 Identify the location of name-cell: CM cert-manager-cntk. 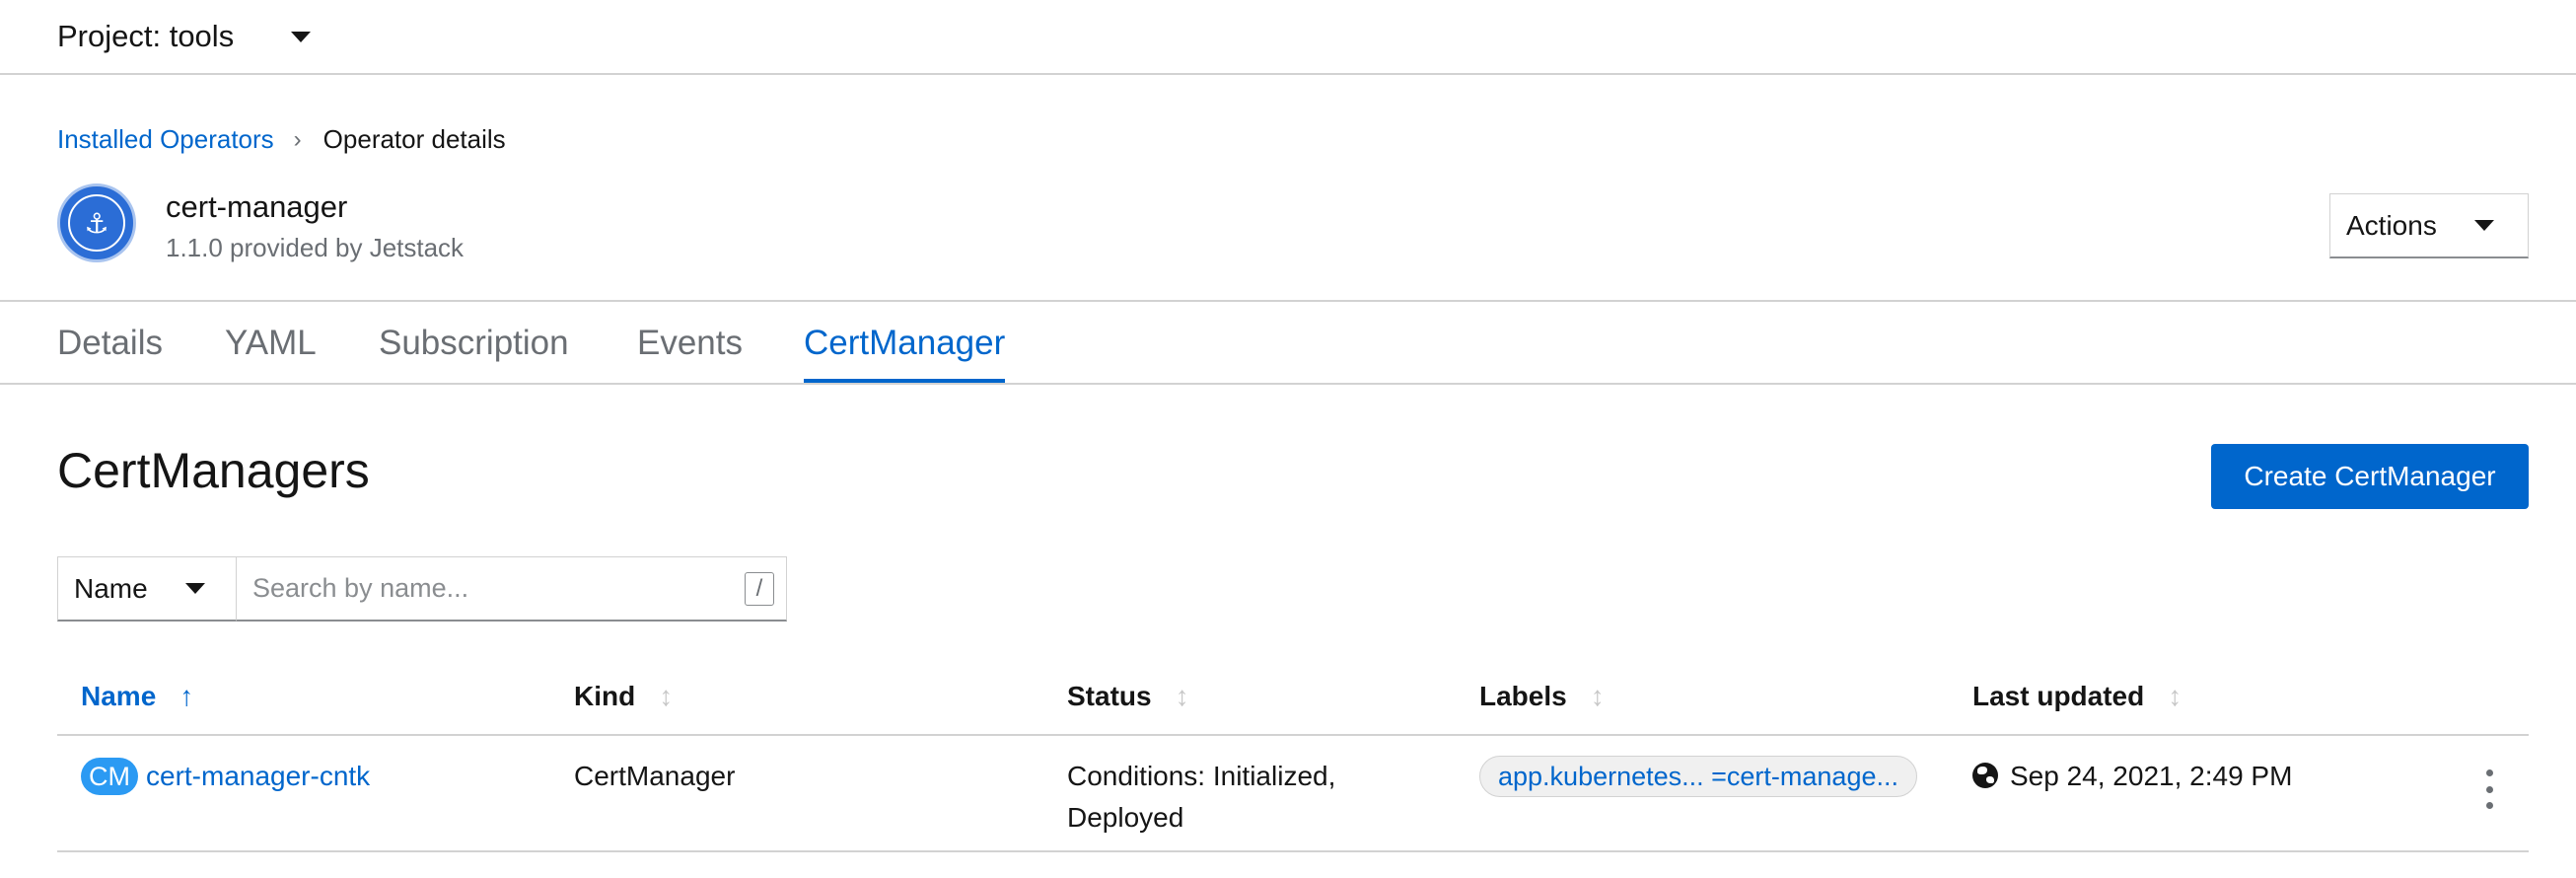
(225, 776).